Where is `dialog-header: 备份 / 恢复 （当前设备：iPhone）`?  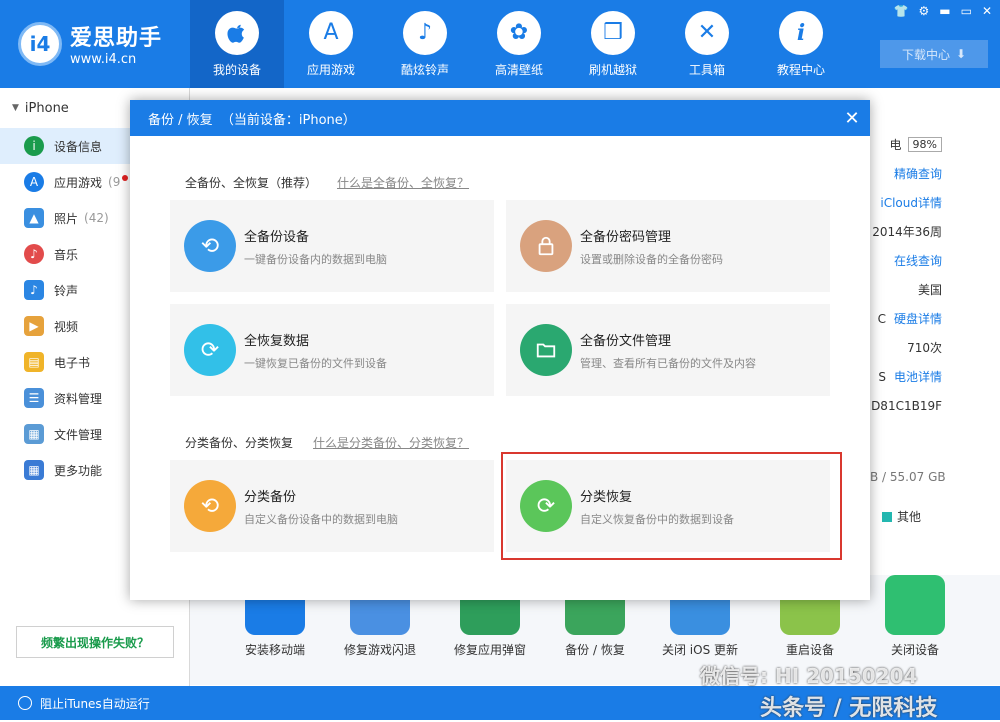
dialog-header: 备份 / 恢复 （当前设备：iPhone） is located at coordinates (500, 118).